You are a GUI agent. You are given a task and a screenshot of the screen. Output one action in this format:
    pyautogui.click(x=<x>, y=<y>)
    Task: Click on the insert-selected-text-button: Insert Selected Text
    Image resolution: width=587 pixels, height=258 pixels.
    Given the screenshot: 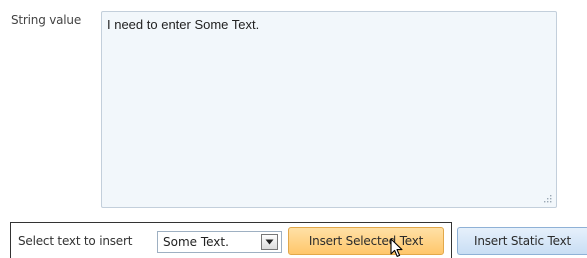 What is the action you would take?
    pyautogui.click(x=366, y=241)
    